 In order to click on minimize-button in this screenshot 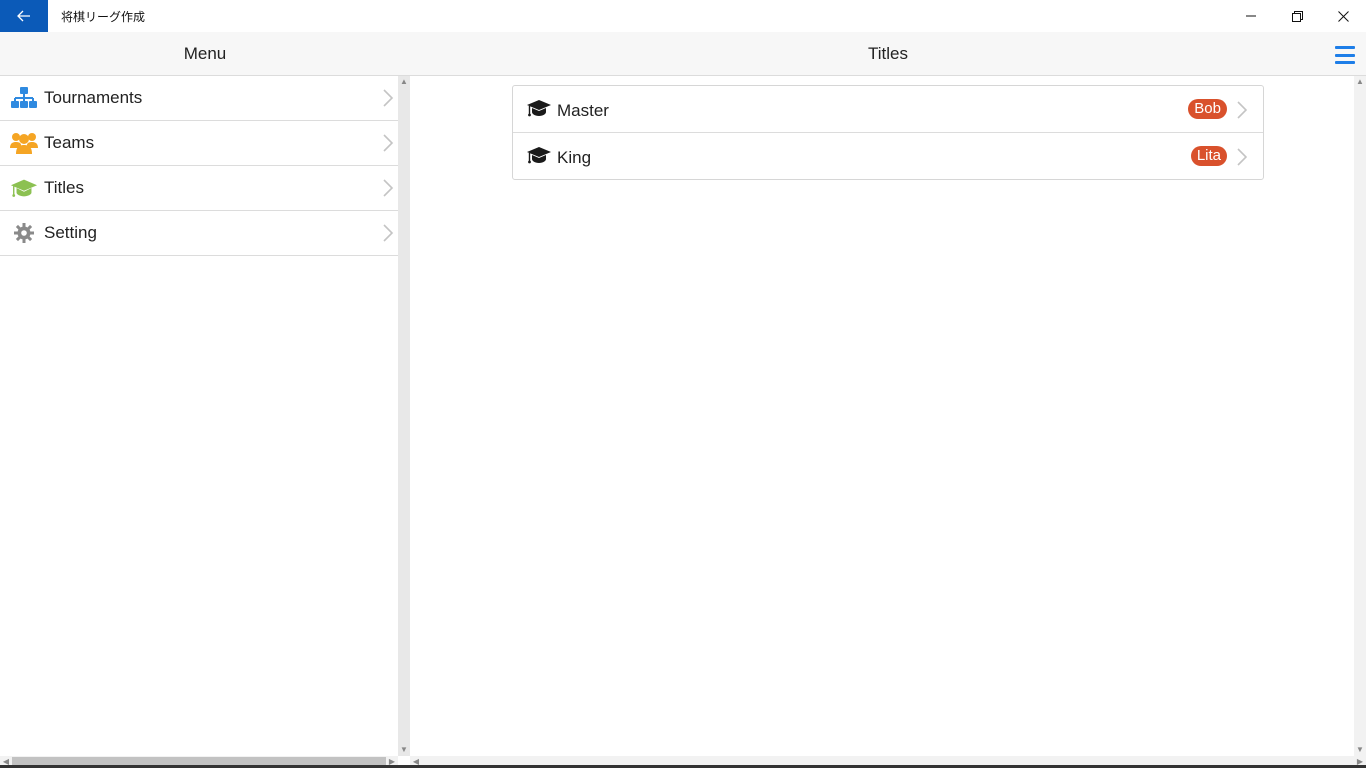, I will do `click(1251, 16)`.